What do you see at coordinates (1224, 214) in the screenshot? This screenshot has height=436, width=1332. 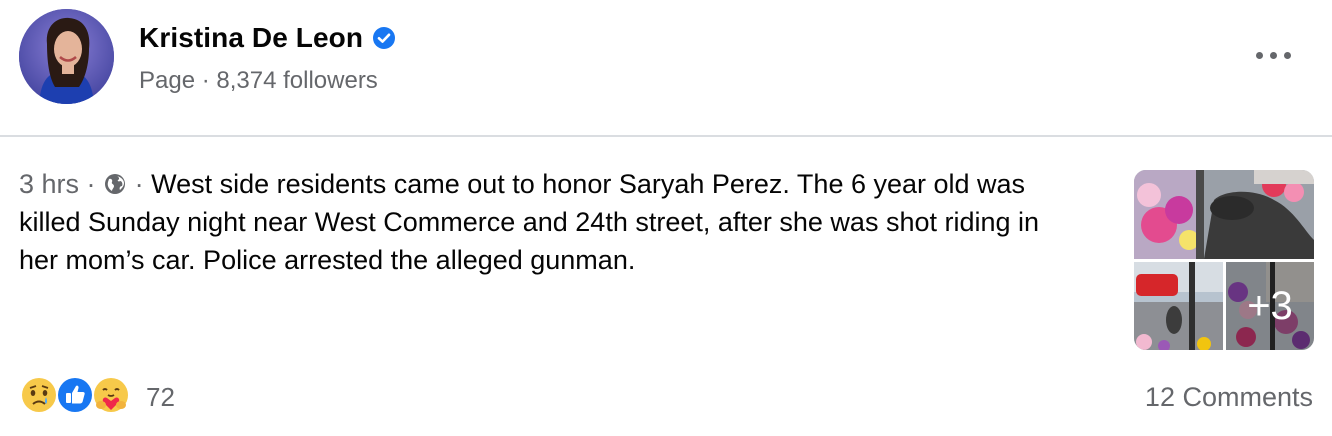 I see `memorial-photo` at bounding box center [1224, 214].